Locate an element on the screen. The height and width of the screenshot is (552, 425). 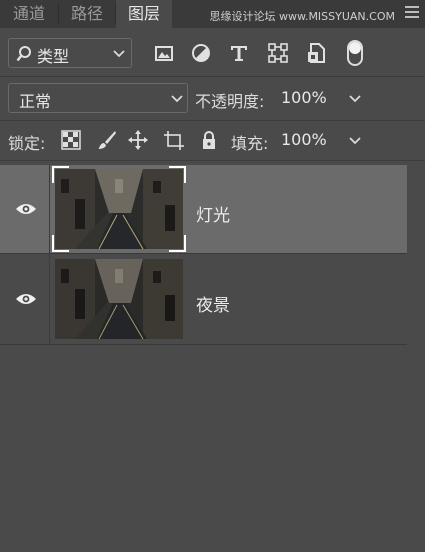
opacity-label: 不透明度: is located at coordinates (230, 101).